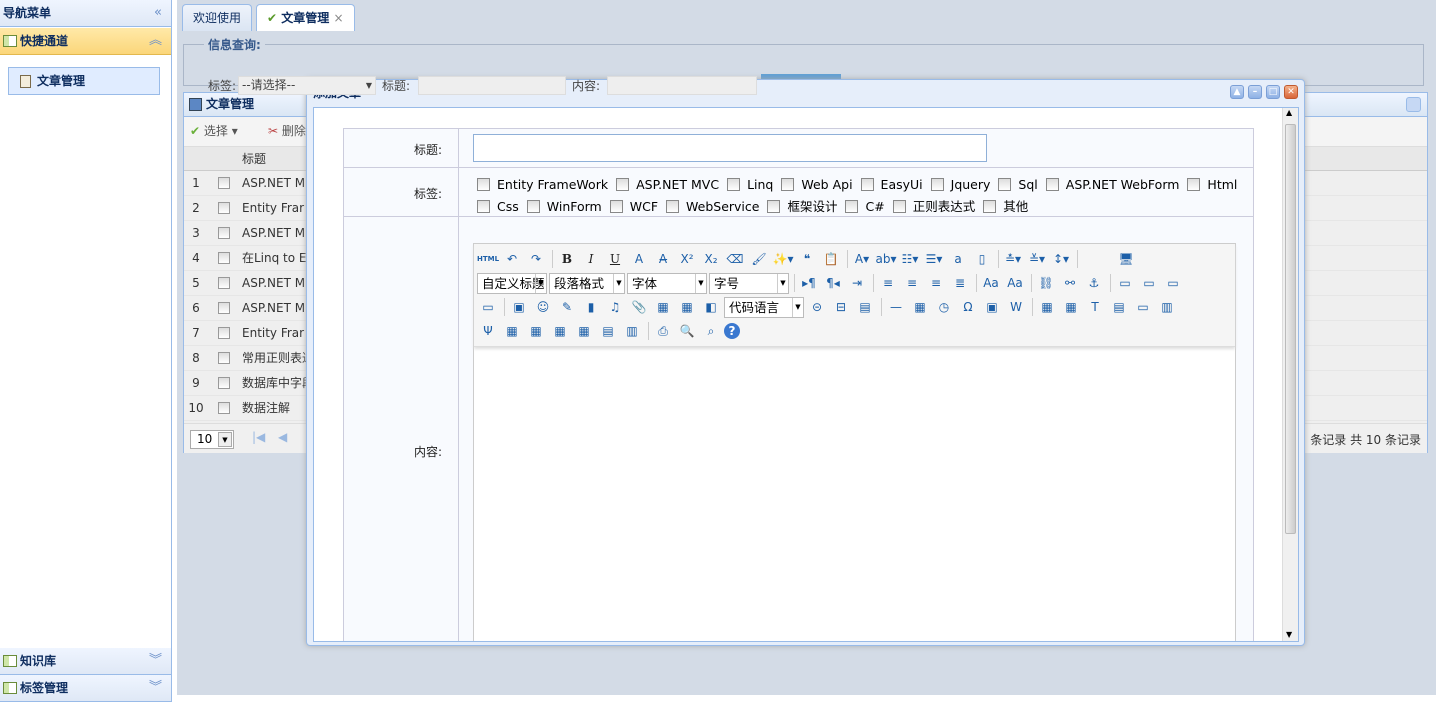  Describe the element at coordinates (667, 283) in the screenshot. I see `toolbar-select: 字体 ▼` at that location.